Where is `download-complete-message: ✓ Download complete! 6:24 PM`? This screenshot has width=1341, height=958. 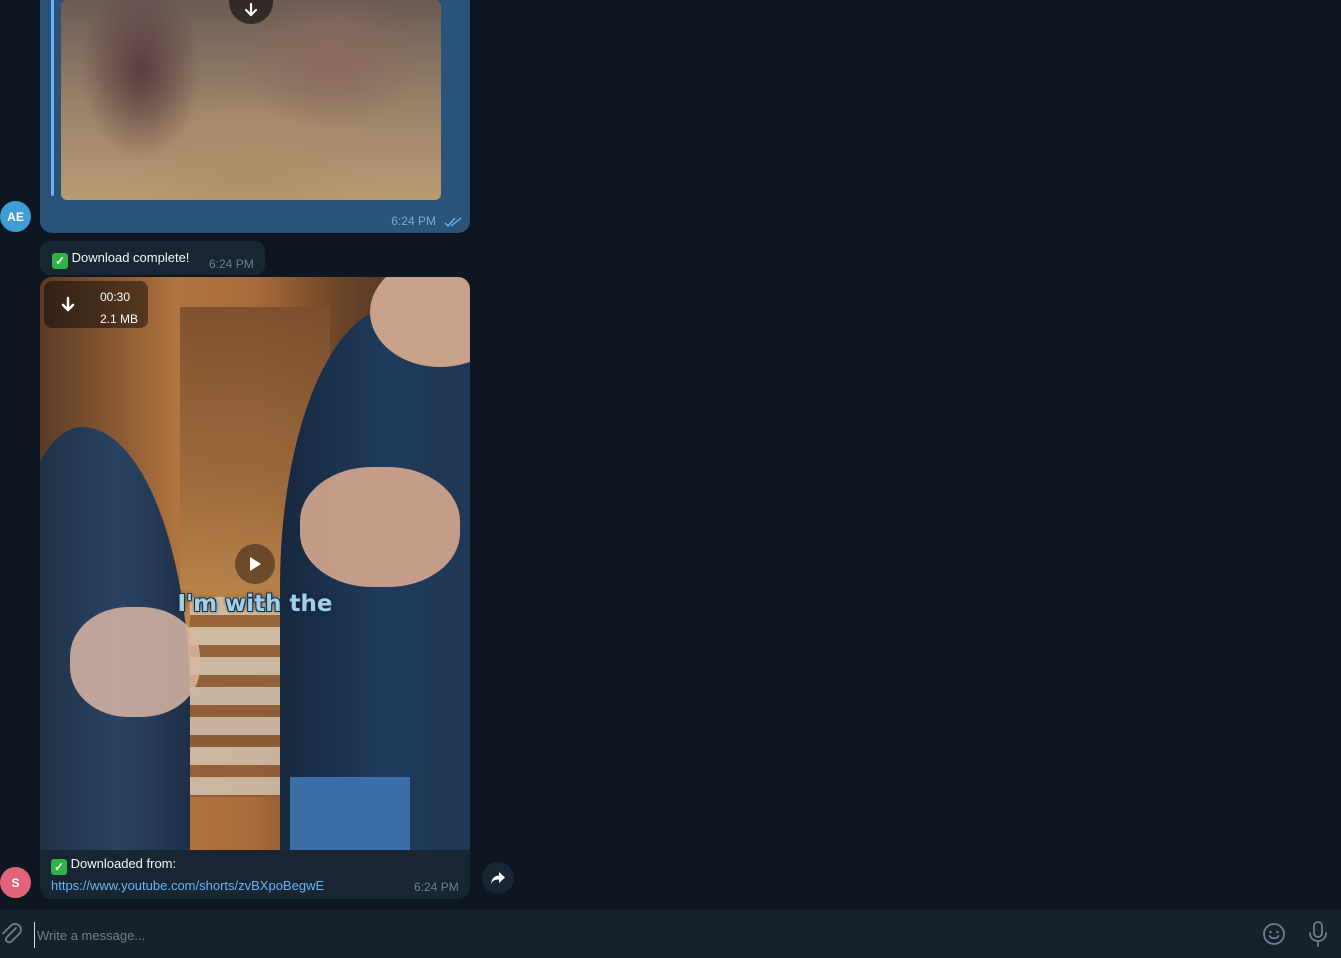 download-complete-message: ✓ Download complete! 6:24 PM is located at coordinates (152, 258).